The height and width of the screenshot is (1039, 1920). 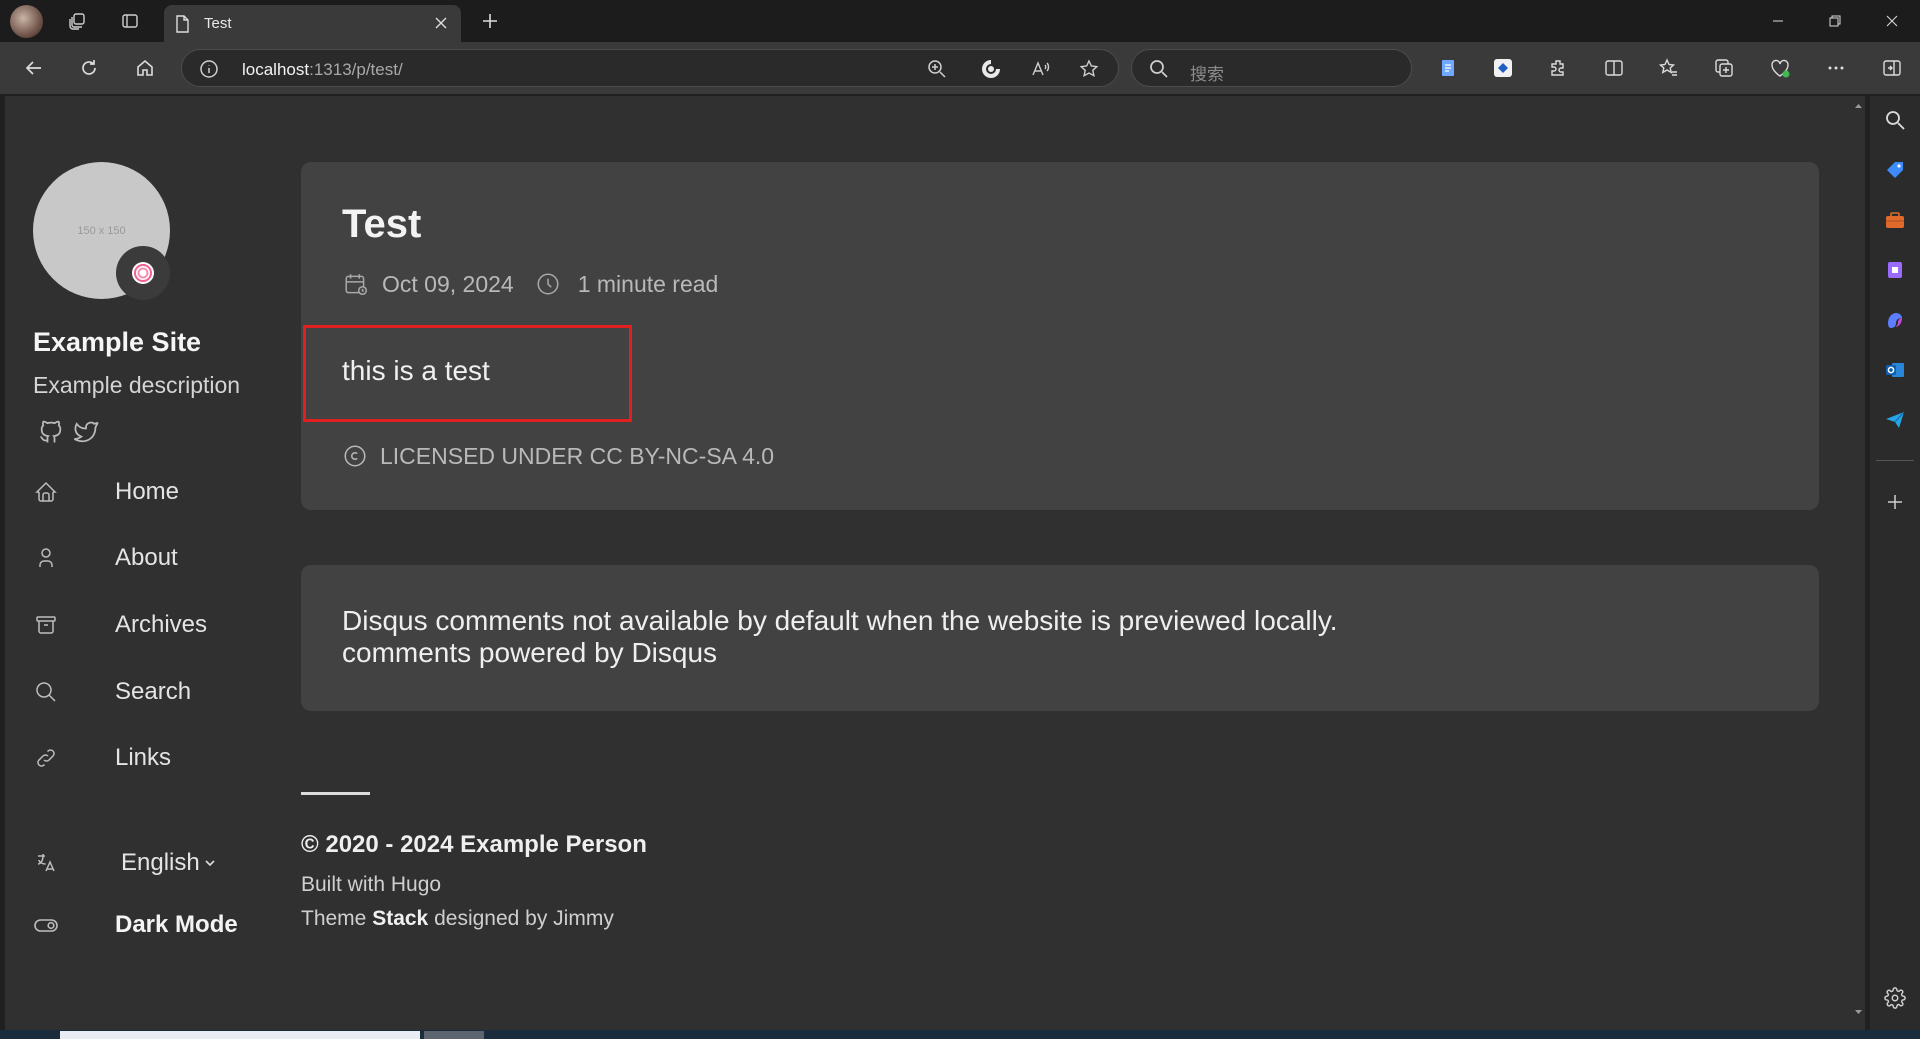 What do you see at coordinates (46, 558) in the screenshot?
I see `user-icon` at bounding box center [46, 558].